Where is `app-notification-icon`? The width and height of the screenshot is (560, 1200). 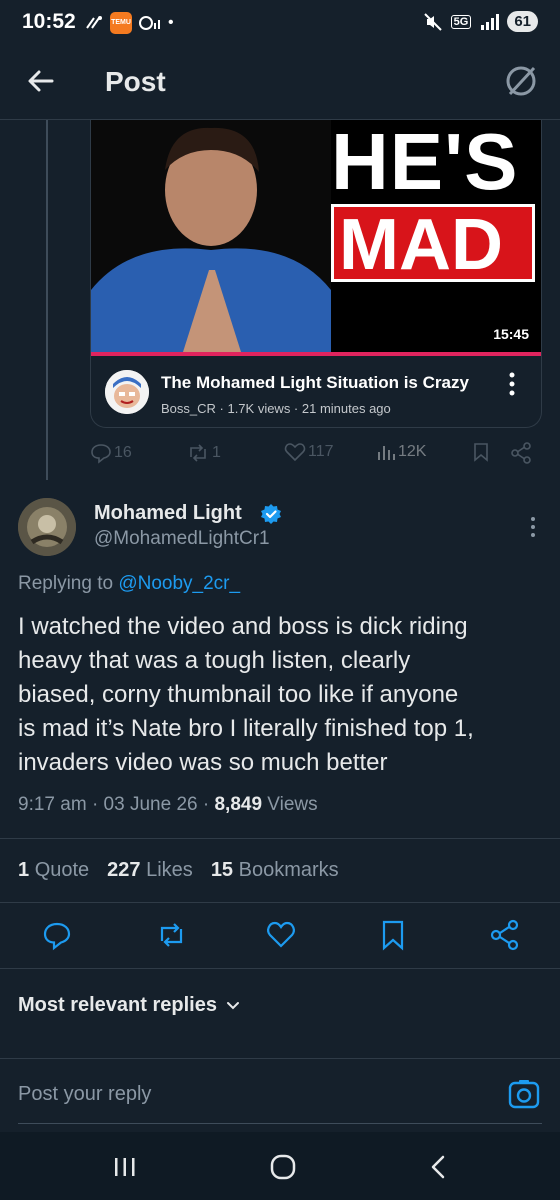 app-notification-icon is located at coordinates (149, 23).